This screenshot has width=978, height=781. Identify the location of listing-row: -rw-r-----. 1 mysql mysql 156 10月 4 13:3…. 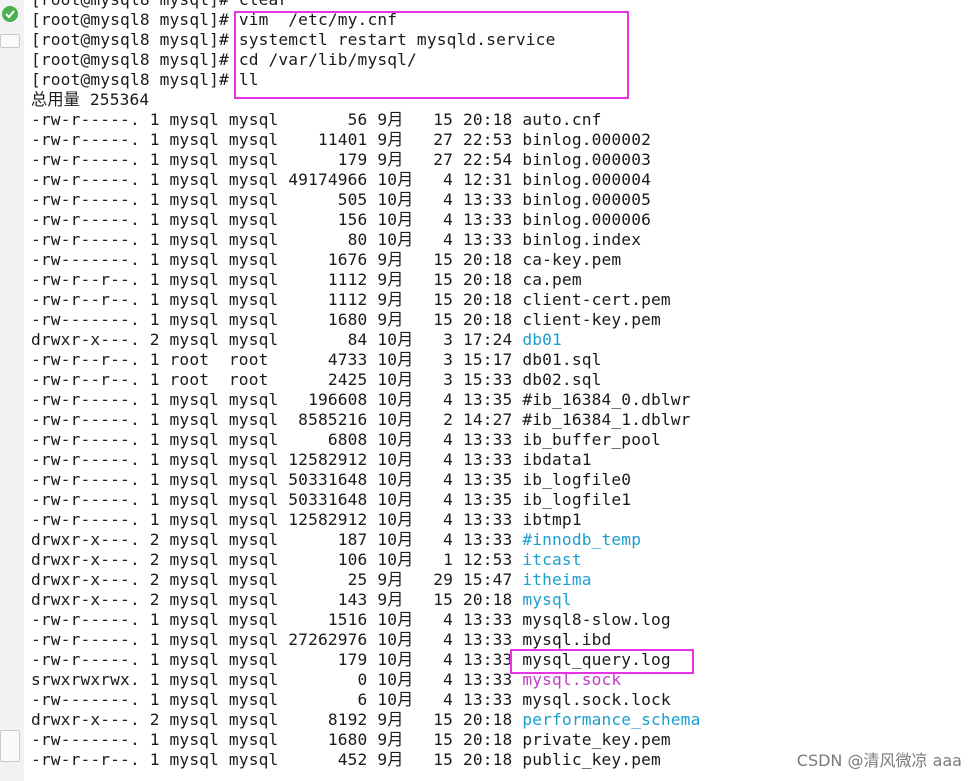
(365, 220).